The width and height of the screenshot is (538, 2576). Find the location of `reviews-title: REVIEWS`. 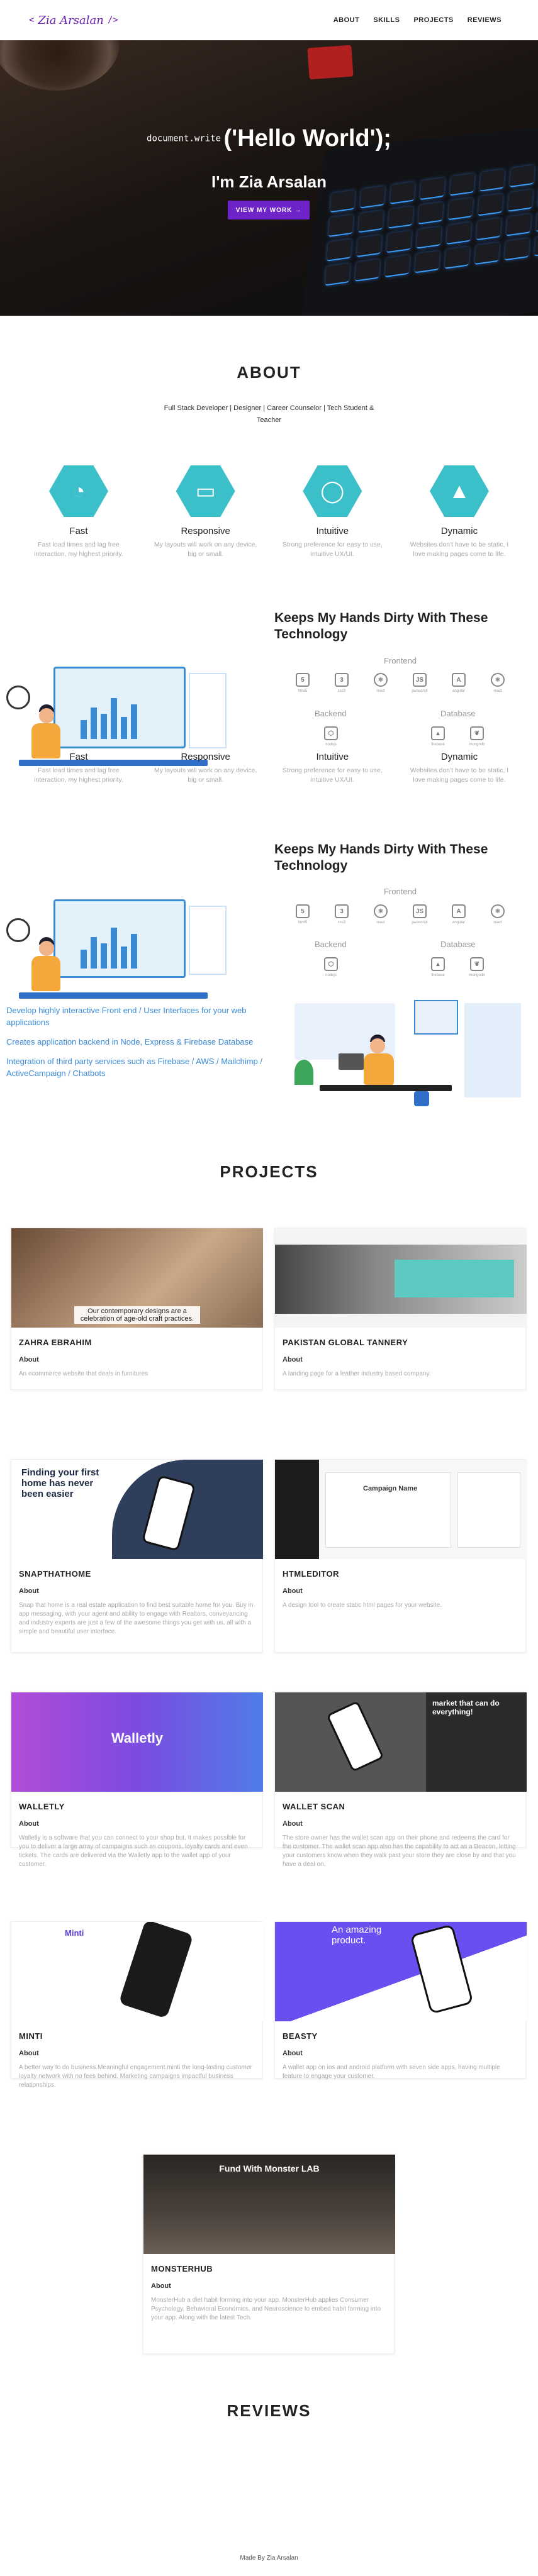

reviews-title: REVIEWS is located at coordinates (269, 2410).